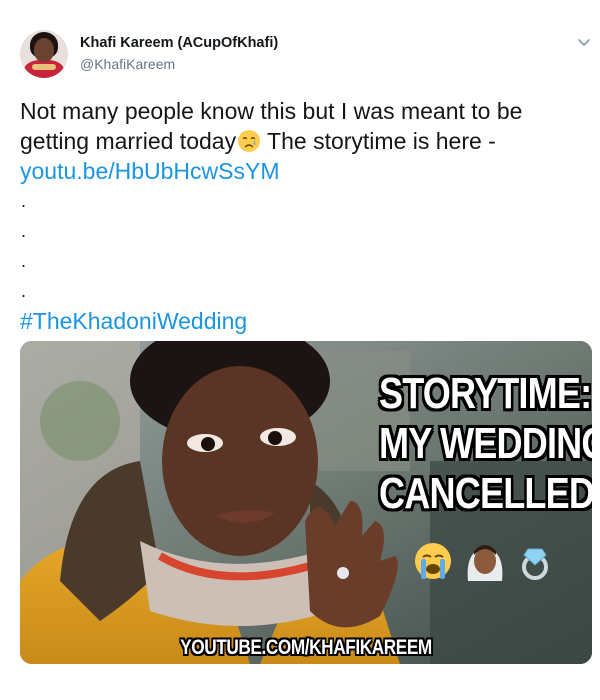  Describe the element at coordinates (485, 563) in the screenshot. I see `bride-with-veil-emoji-icon` at that location.